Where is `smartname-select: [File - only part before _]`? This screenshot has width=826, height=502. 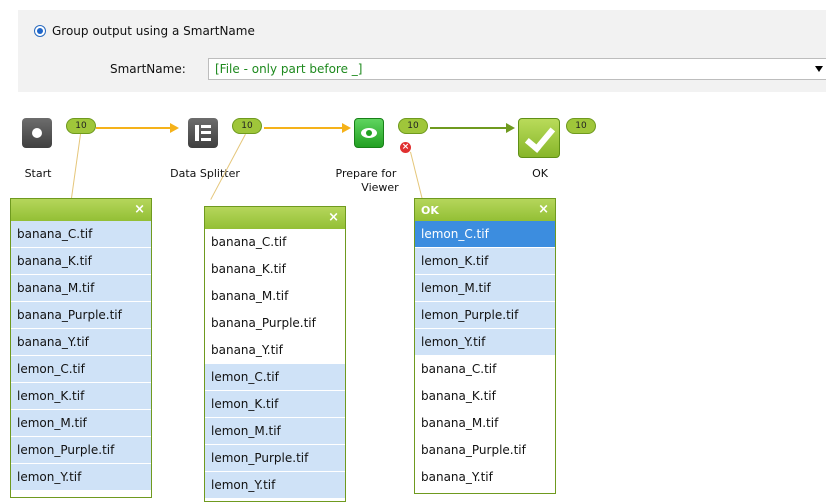 smartname-select: [File - only part before _] is located at coordinates (517, 69).